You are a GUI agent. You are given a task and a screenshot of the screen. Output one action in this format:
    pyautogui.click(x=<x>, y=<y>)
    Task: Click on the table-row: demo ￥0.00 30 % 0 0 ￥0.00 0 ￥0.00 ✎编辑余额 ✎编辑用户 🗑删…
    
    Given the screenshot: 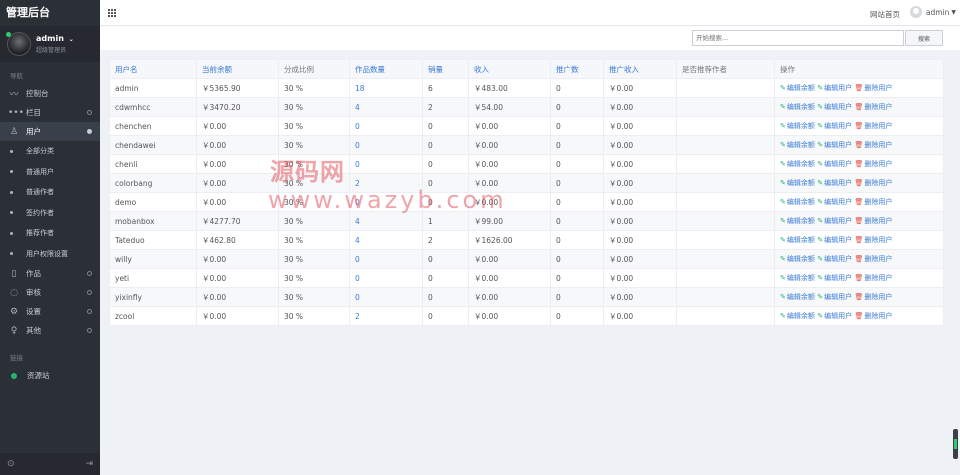 What is the action you would take?
    pyautogui.click(x=526, y=202)
    